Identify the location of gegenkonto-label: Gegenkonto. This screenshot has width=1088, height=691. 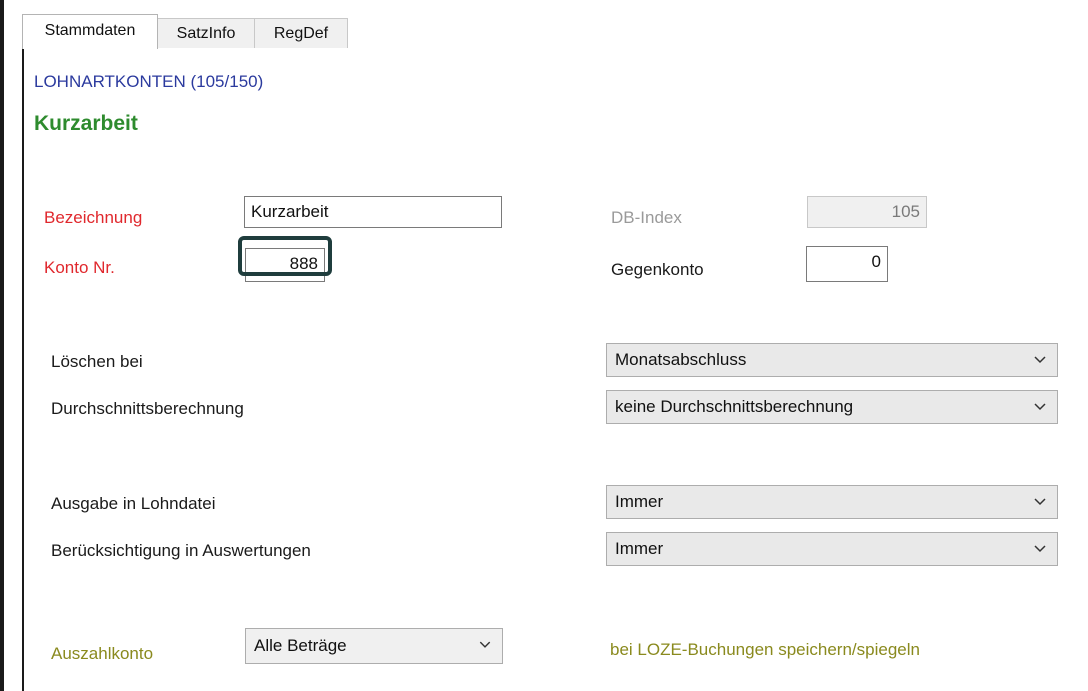
(657, 269).